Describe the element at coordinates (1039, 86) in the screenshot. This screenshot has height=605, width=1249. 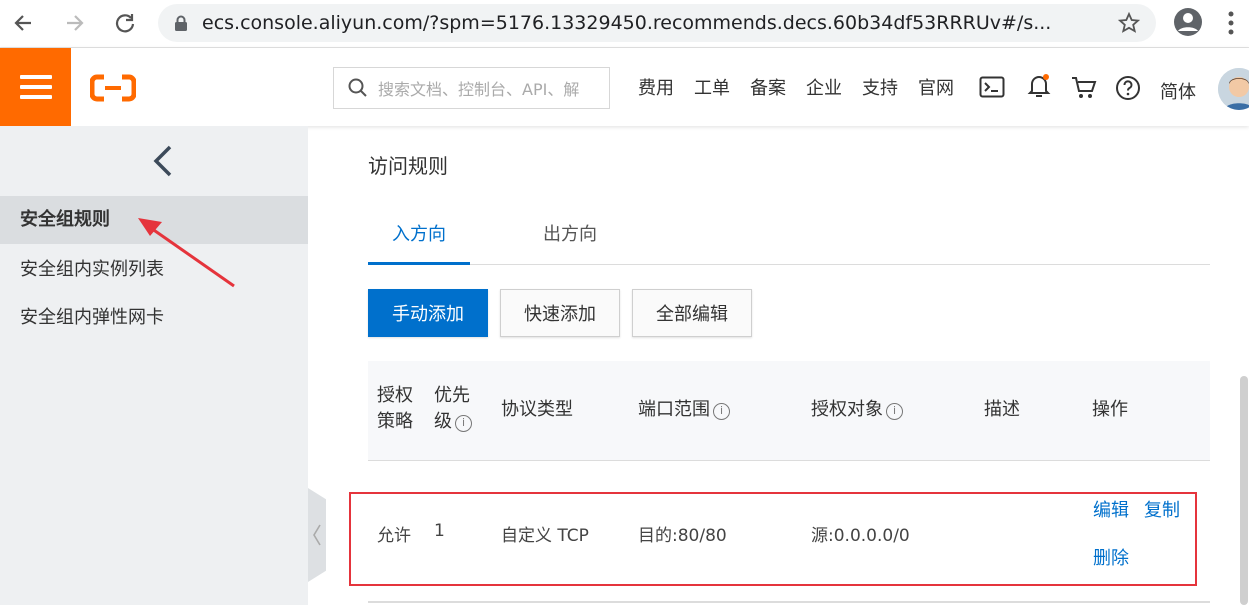
I see `bell-icon` at that location.